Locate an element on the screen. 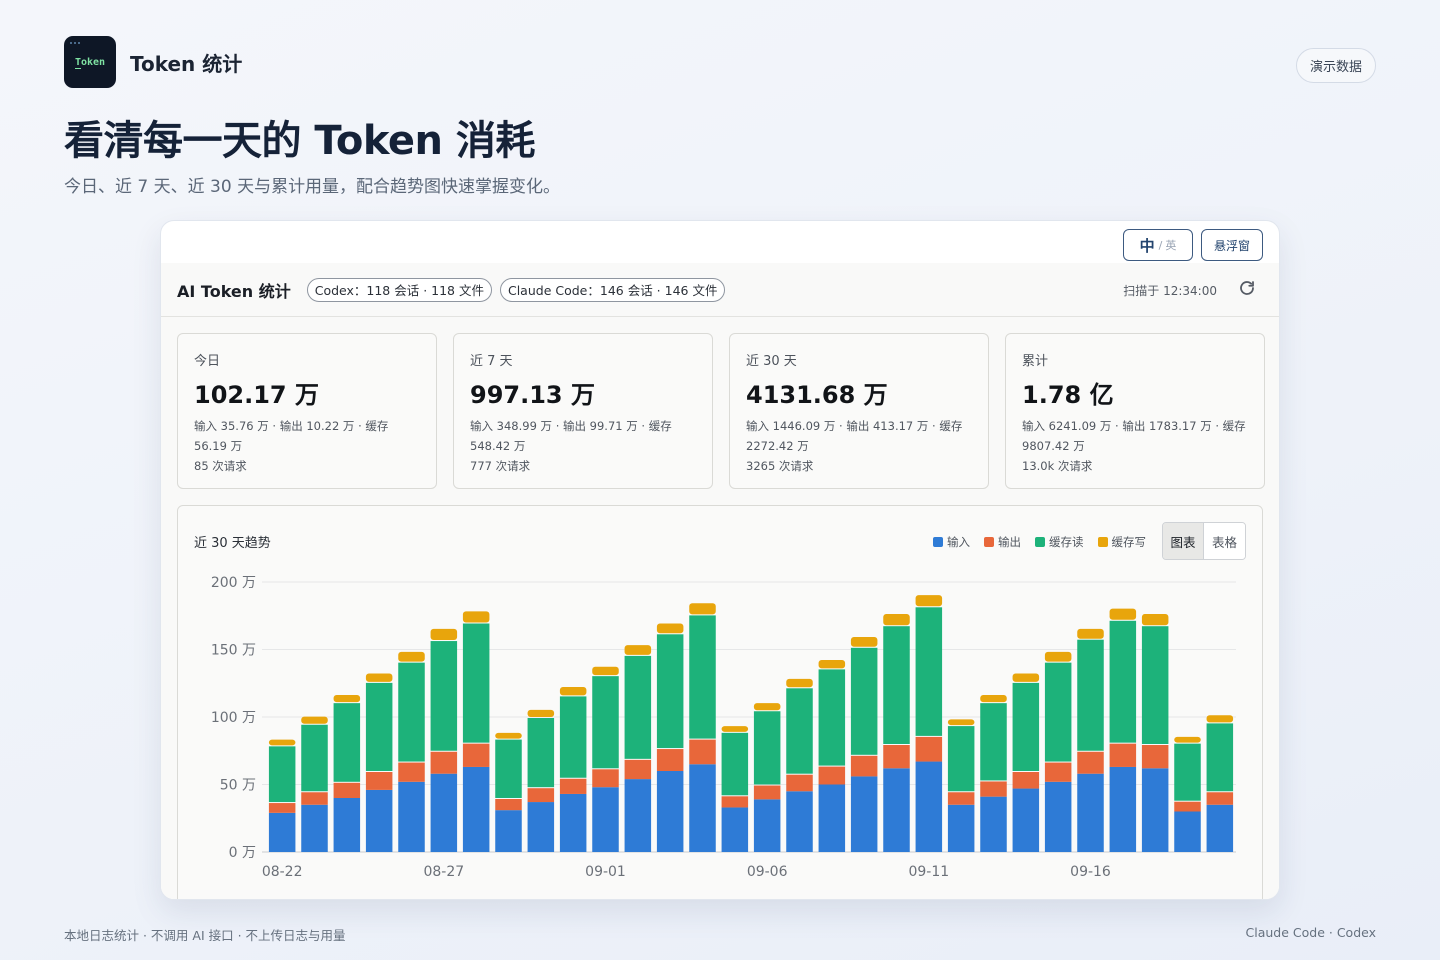 This screenshot has height=960, width=1440. refresh-icon is located at coordinates (1247, 289).